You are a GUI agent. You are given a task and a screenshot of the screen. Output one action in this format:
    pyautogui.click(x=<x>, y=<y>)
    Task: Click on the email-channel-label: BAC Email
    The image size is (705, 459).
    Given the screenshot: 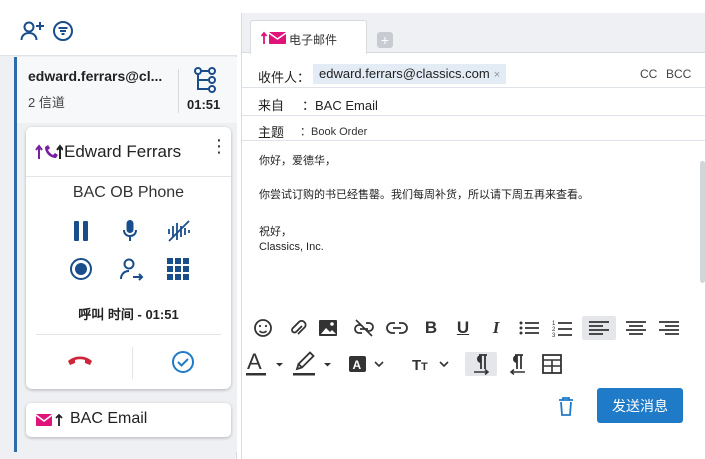 What is the action you would take?
    pyautogui.click(x=109, y=418)
    